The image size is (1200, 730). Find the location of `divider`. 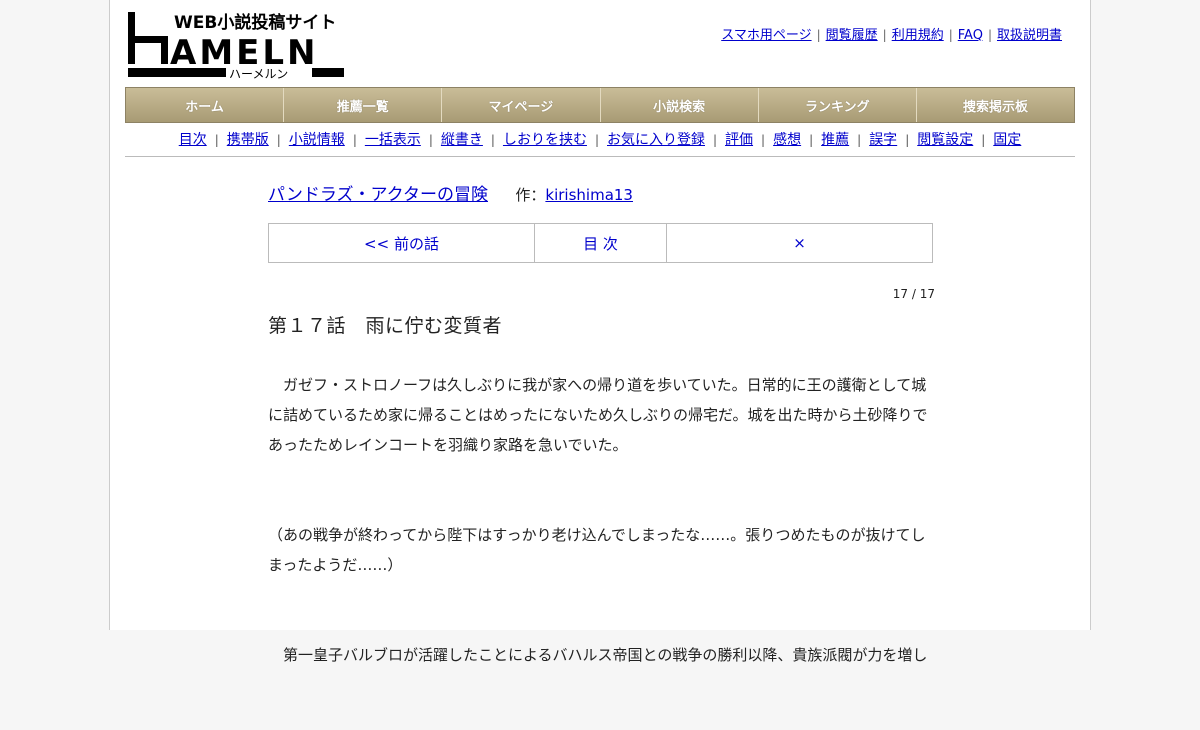

divider is located at coordinates (600, 156).